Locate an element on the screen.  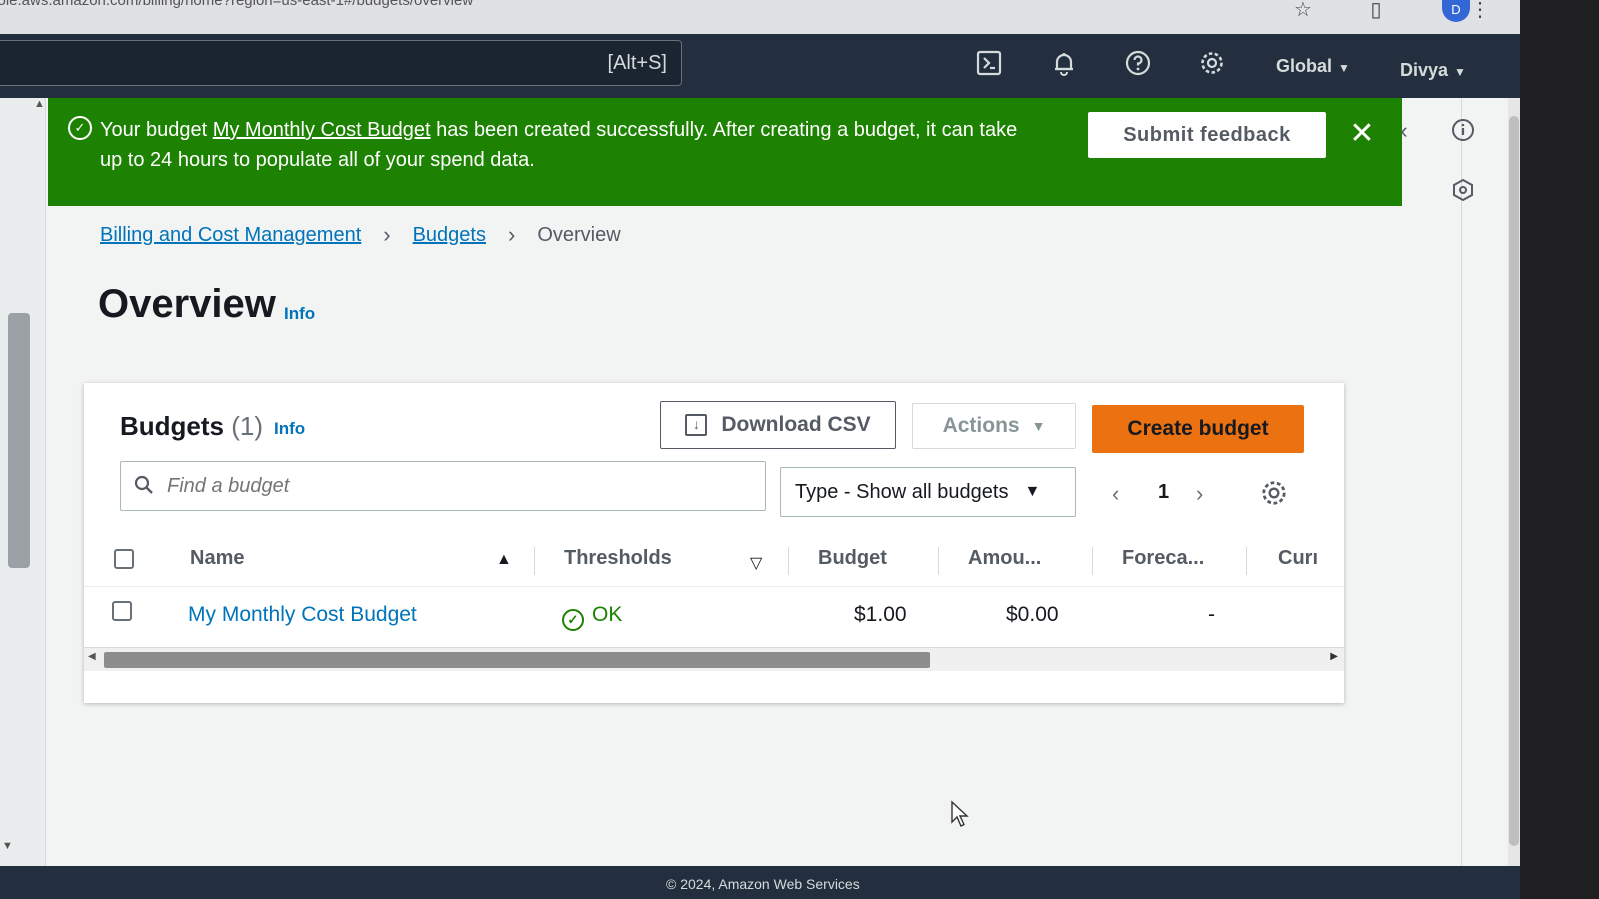
profile-avatar: D is located at coordinates (1456, 11).